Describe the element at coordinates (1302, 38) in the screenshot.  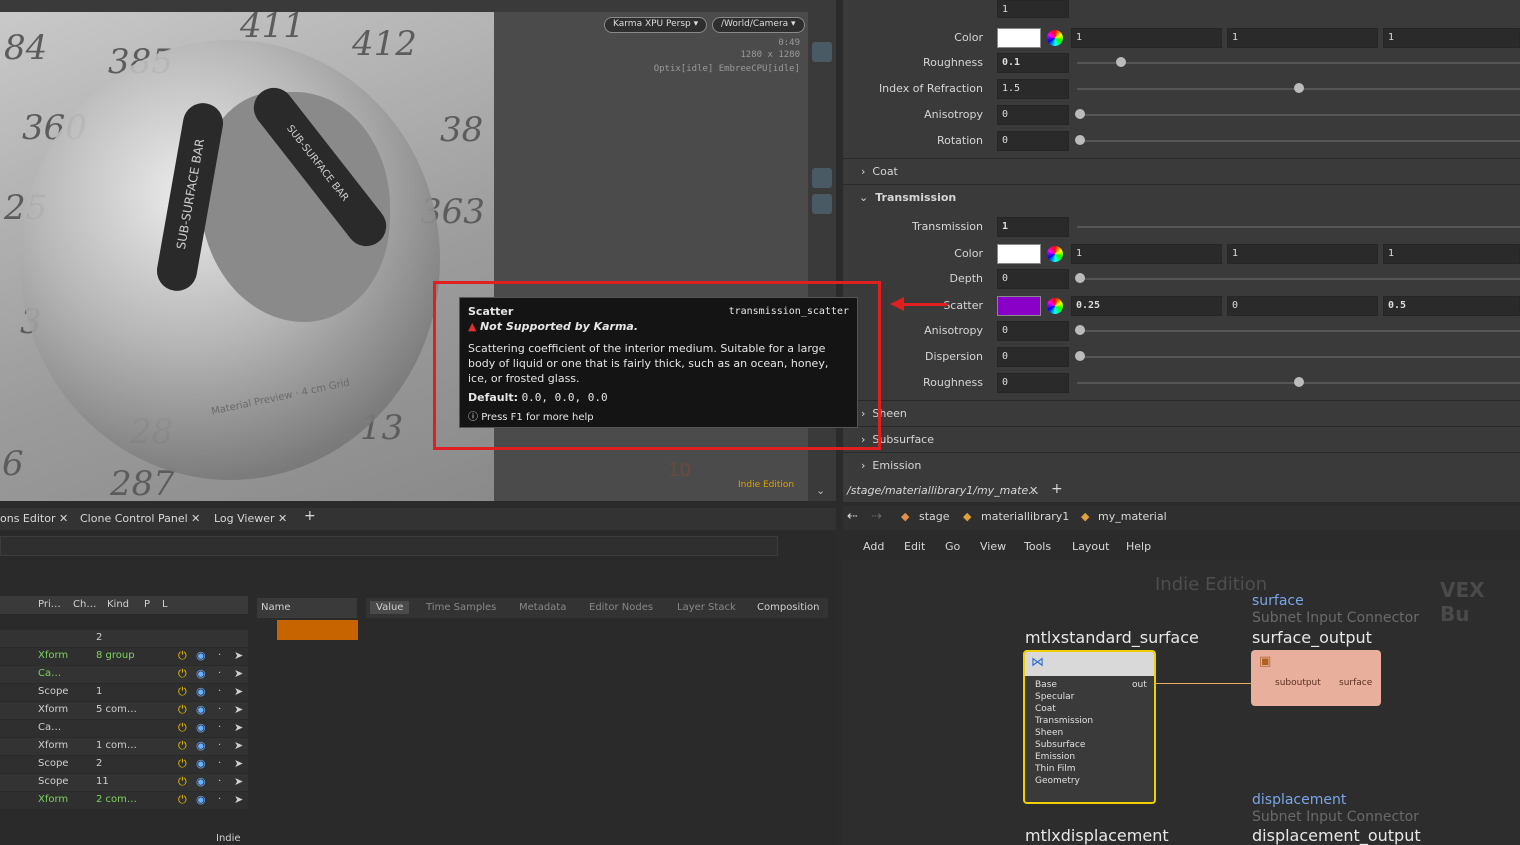
I see `spec-color-g: 1` at that location.